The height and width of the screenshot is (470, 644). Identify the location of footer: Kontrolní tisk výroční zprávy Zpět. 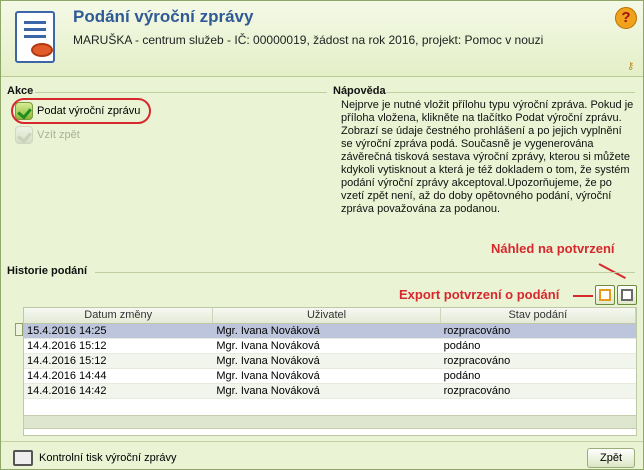
(322, 455).